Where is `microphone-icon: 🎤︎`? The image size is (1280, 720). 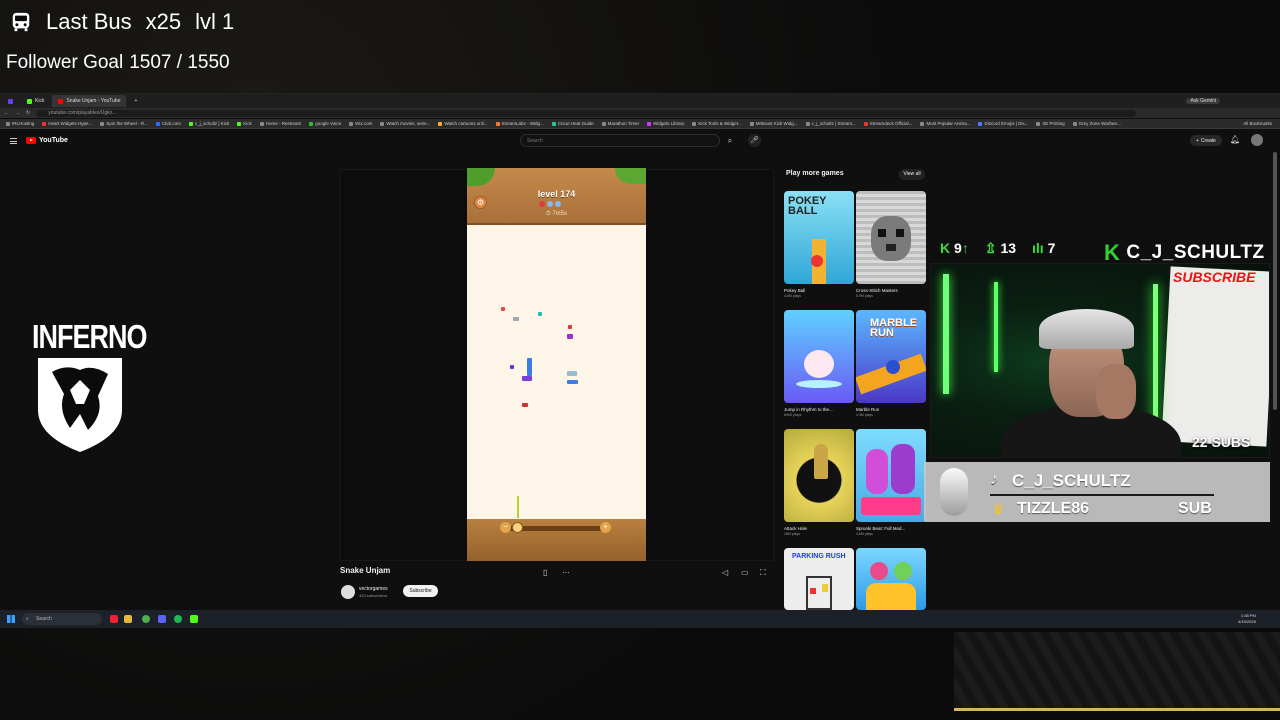 microphone-icon: 🎤︎ is located at coordinates (754, 140).